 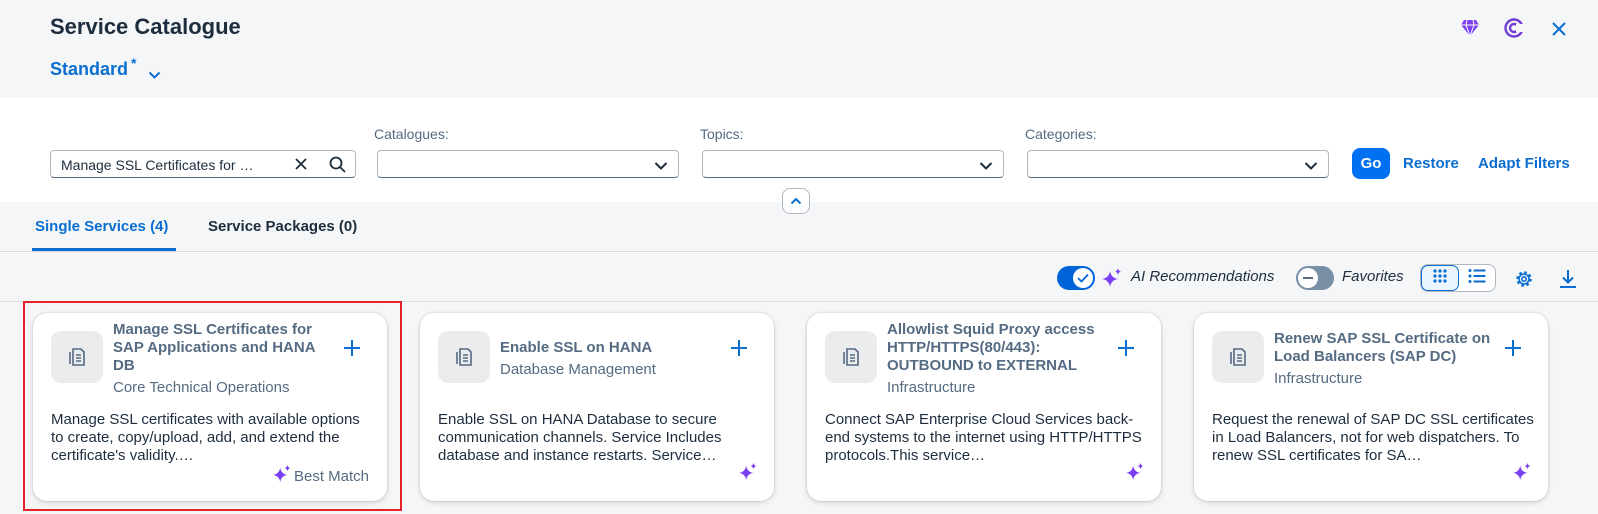 I want to click on diamond-icon, so click(x=1470, y=28).